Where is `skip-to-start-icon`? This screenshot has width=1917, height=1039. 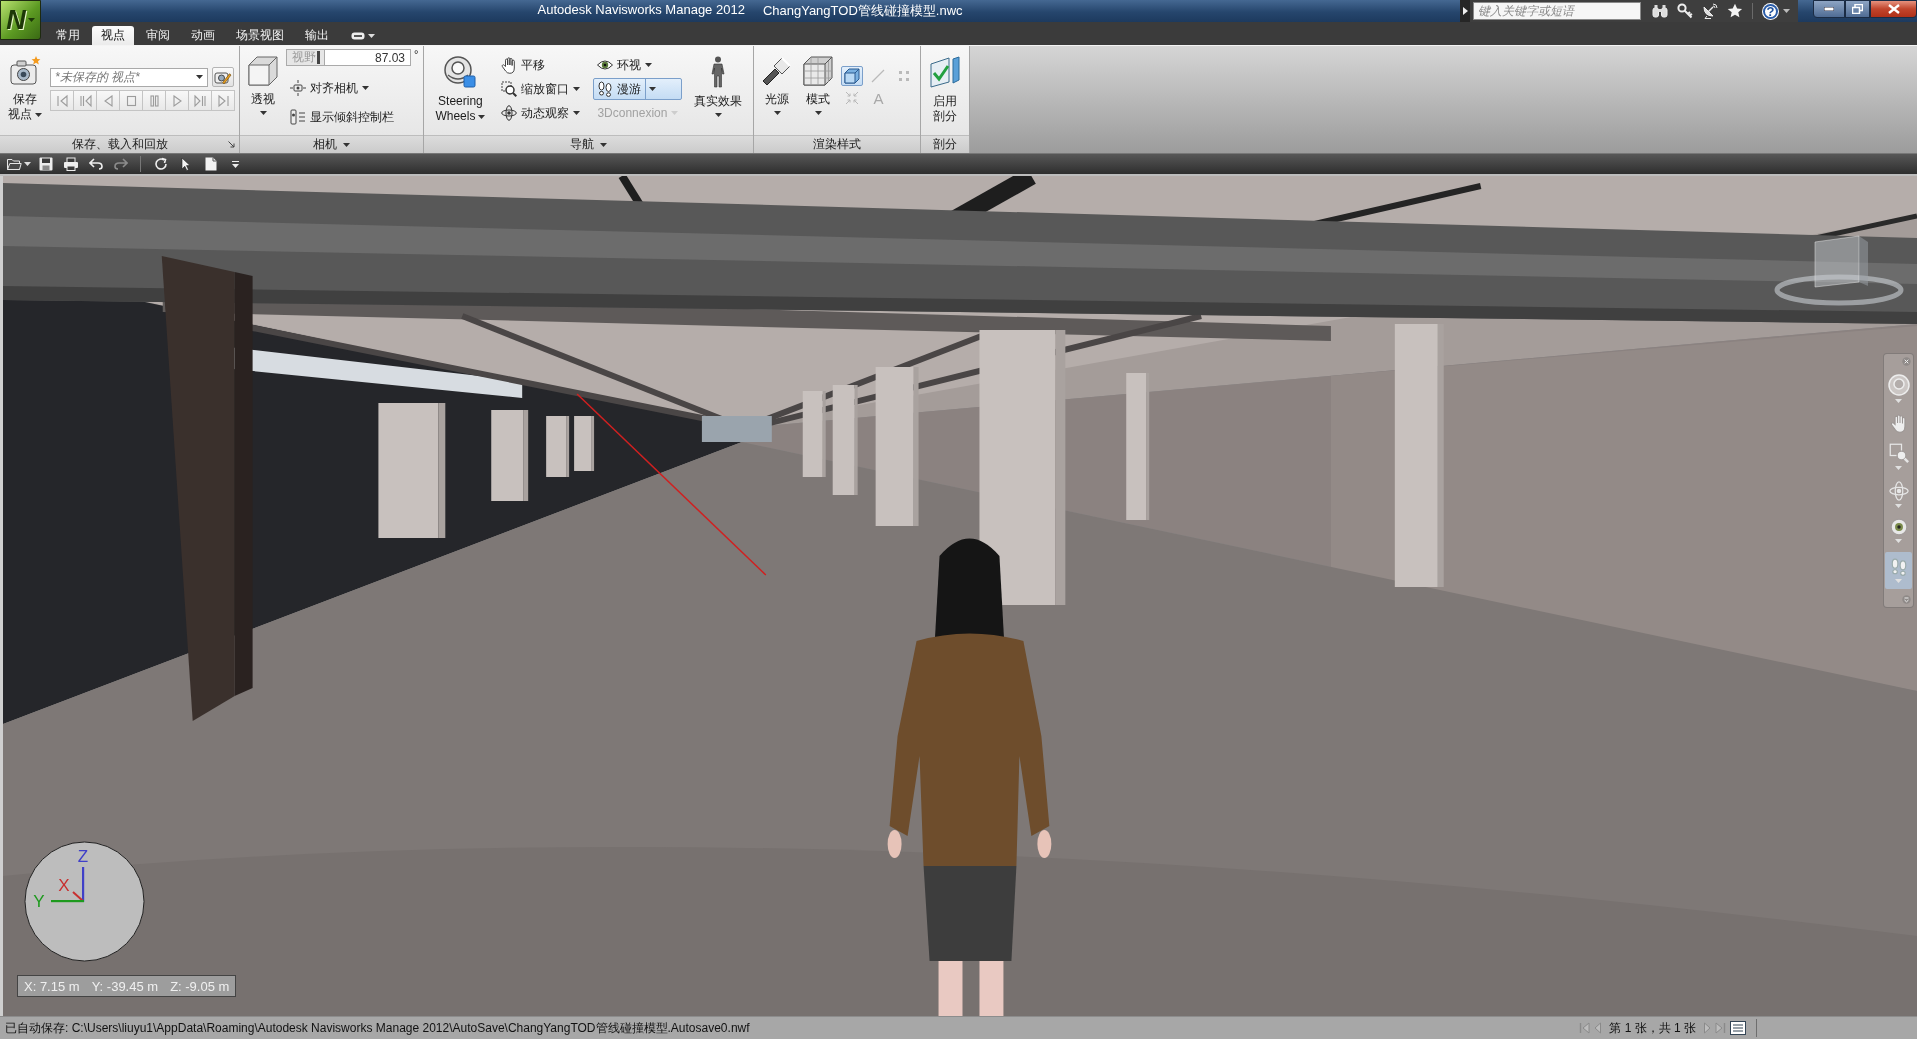
skip-to-start-icon is located at coordinates (1585, 1028).